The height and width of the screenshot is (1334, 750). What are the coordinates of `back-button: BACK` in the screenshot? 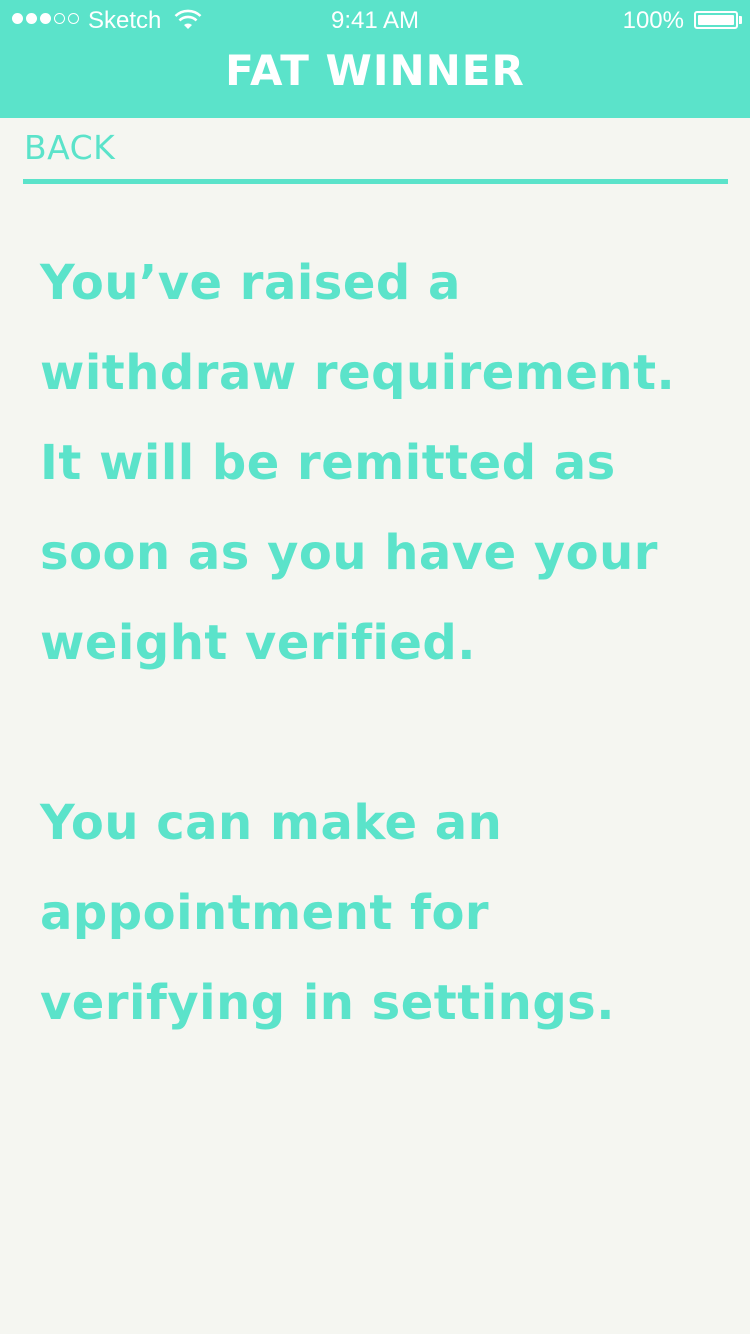 It's located at (69, 147).